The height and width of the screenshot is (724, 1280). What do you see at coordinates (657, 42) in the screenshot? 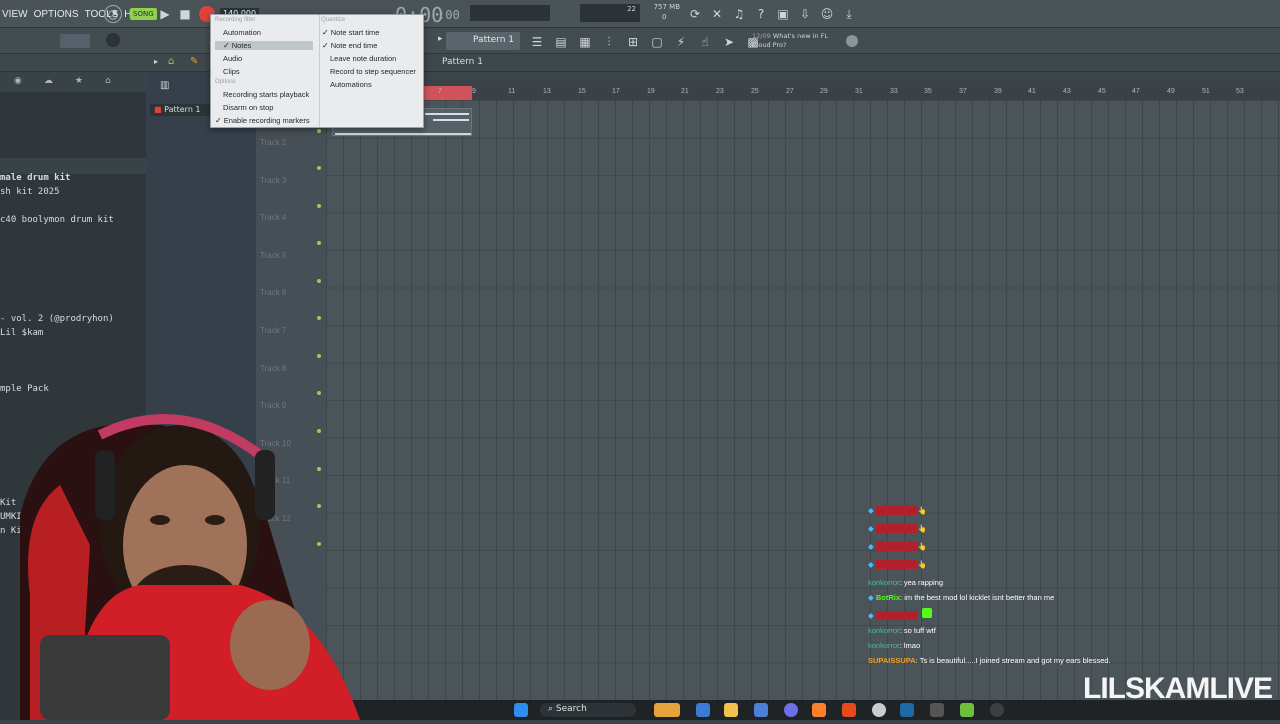
I see `plugin-icon: ▢` at bounding box center [657, 42].